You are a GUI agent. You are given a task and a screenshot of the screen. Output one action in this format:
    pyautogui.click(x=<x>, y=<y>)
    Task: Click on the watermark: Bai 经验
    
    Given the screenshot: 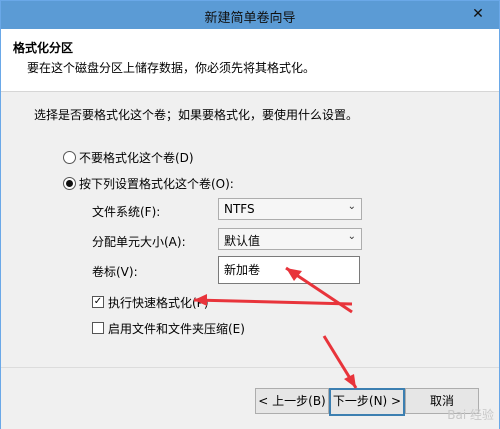 What is the action you would take?
    pyautogui.click(x=470, y=415)
    